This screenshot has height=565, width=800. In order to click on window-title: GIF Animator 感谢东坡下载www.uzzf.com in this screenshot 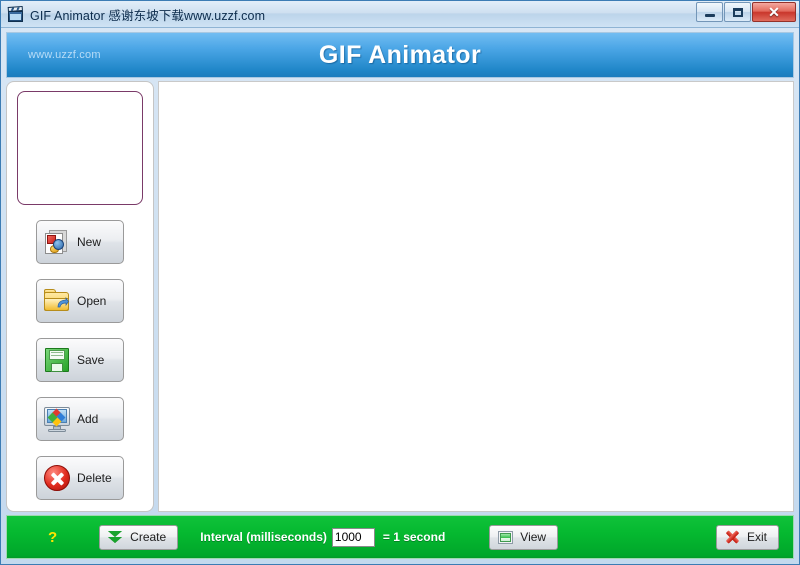, I will do `click(148, 15)`.